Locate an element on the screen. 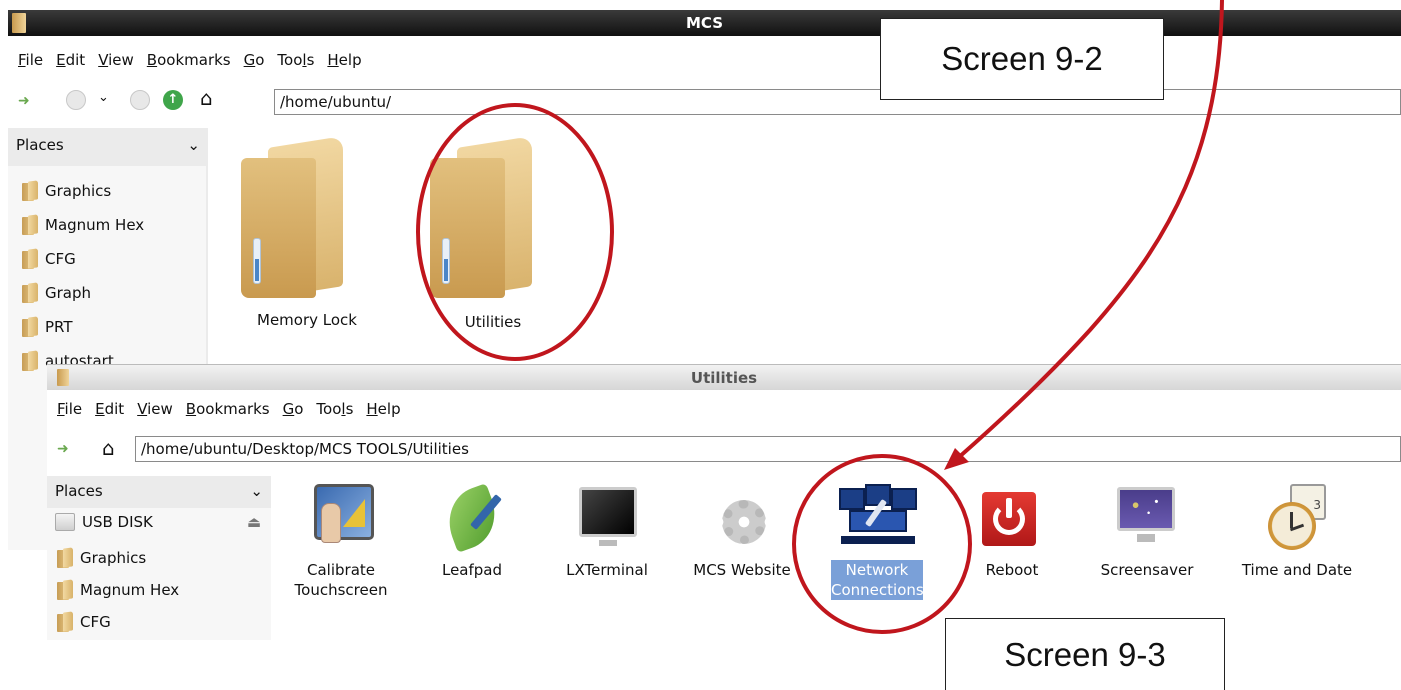 The width and height of the screenshot is (1401, 690). pointer-arrow is located at coordinates (1084, 235).